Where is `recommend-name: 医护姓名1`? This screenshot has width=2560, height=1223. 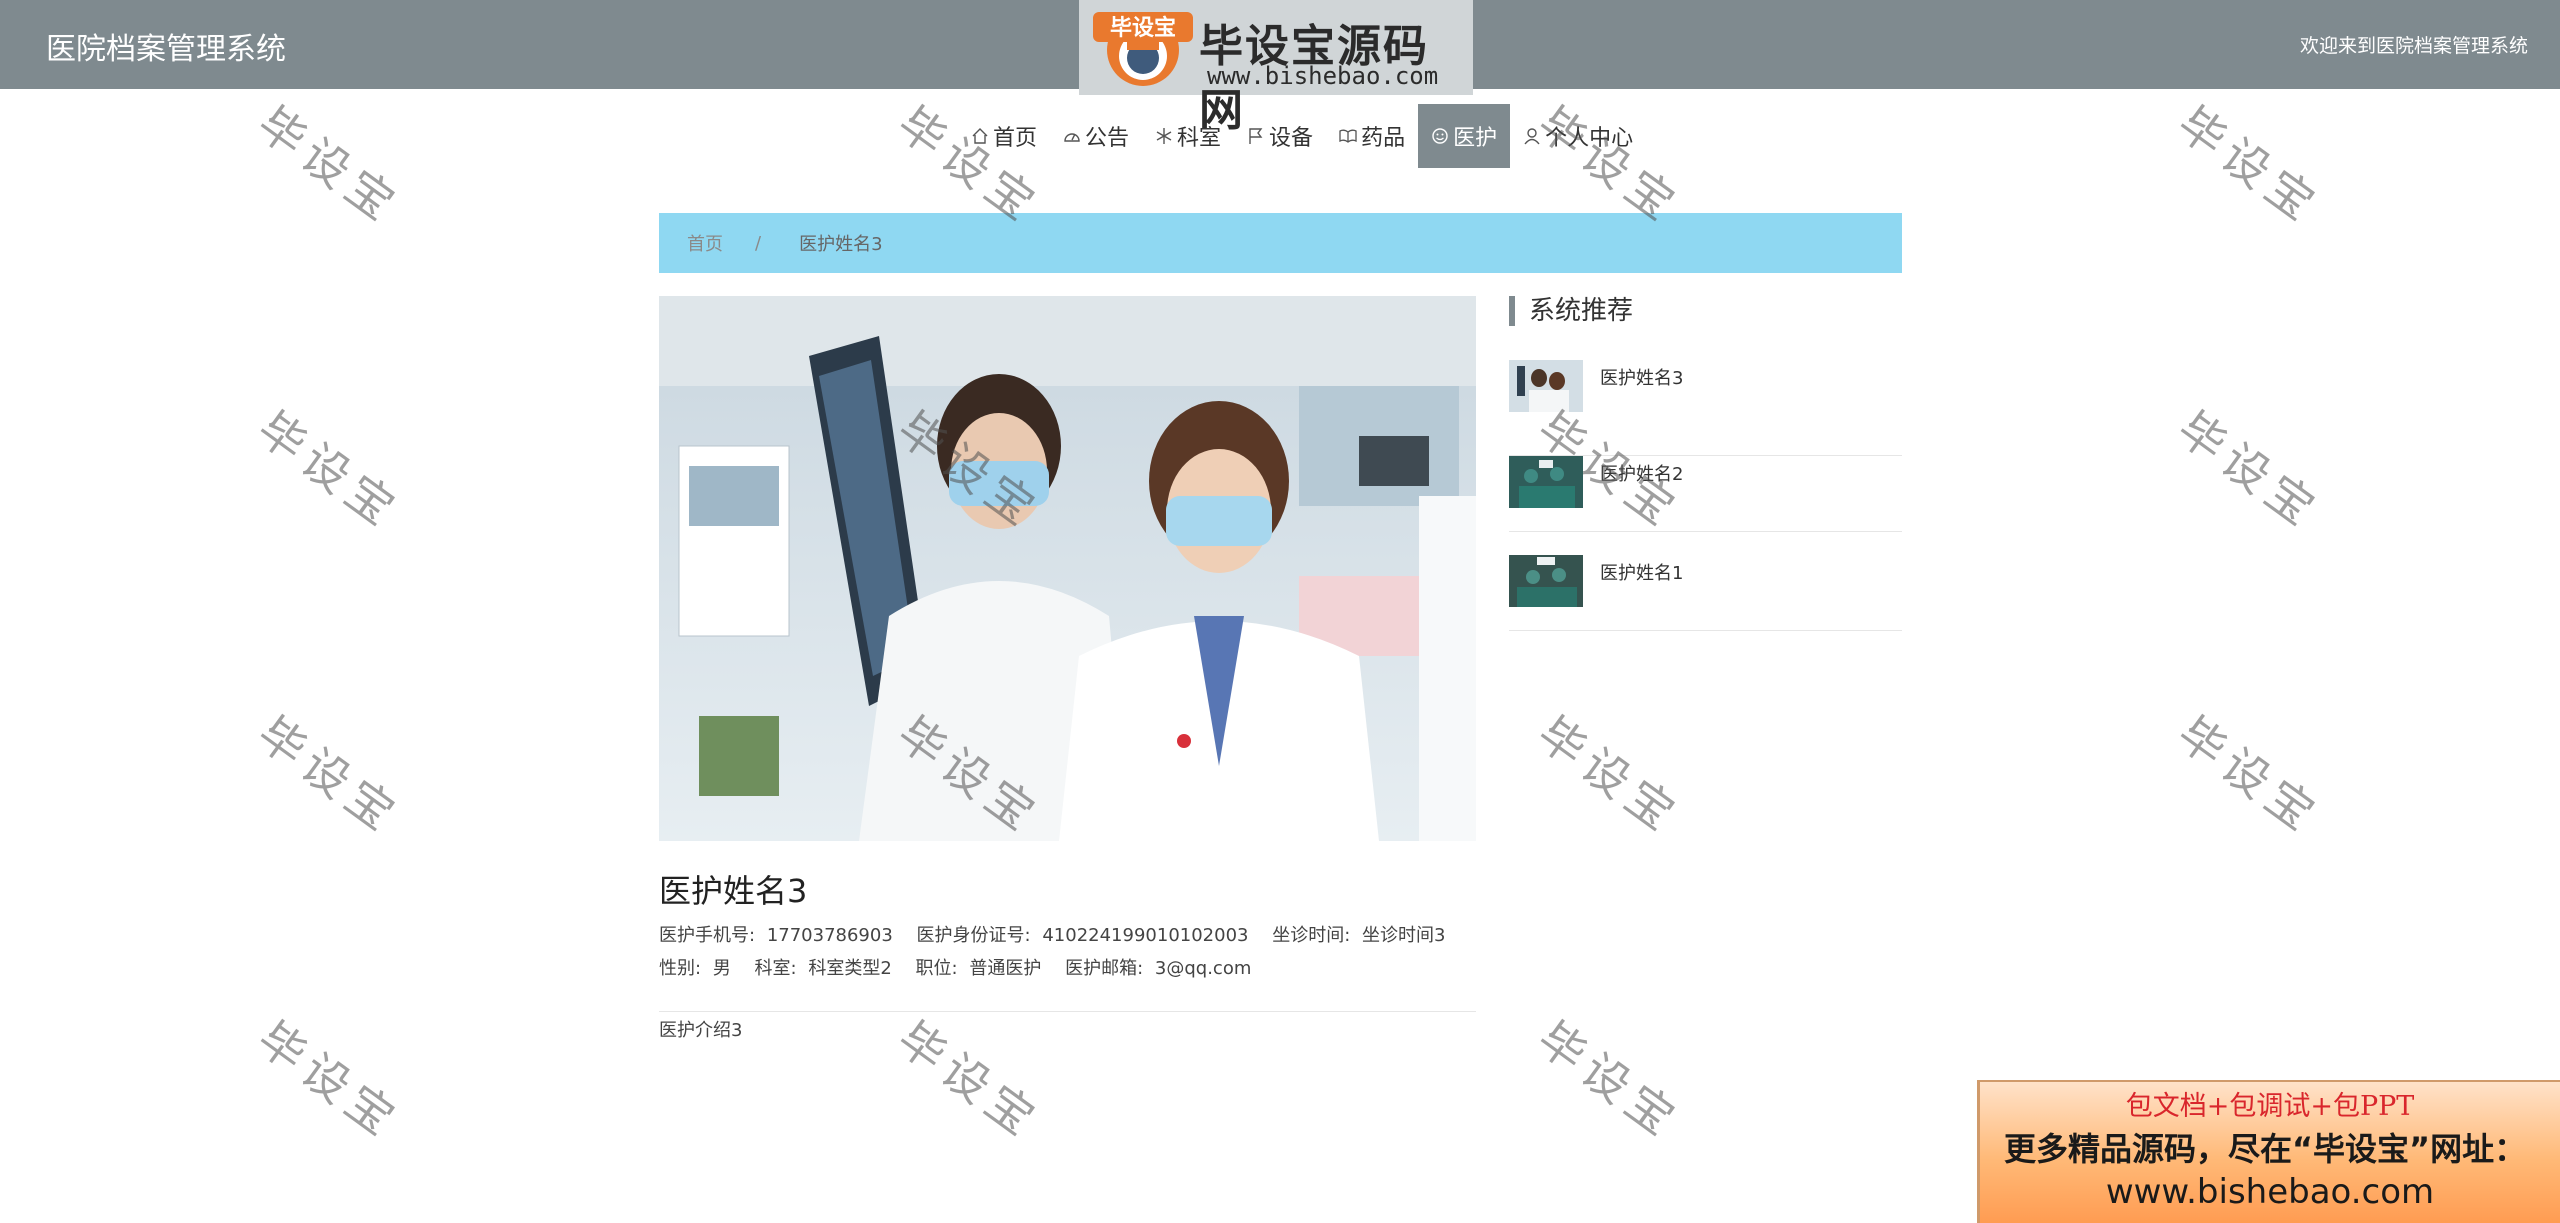 recommend-name: 医护姓名1 is located at coordinates (1641, 572).